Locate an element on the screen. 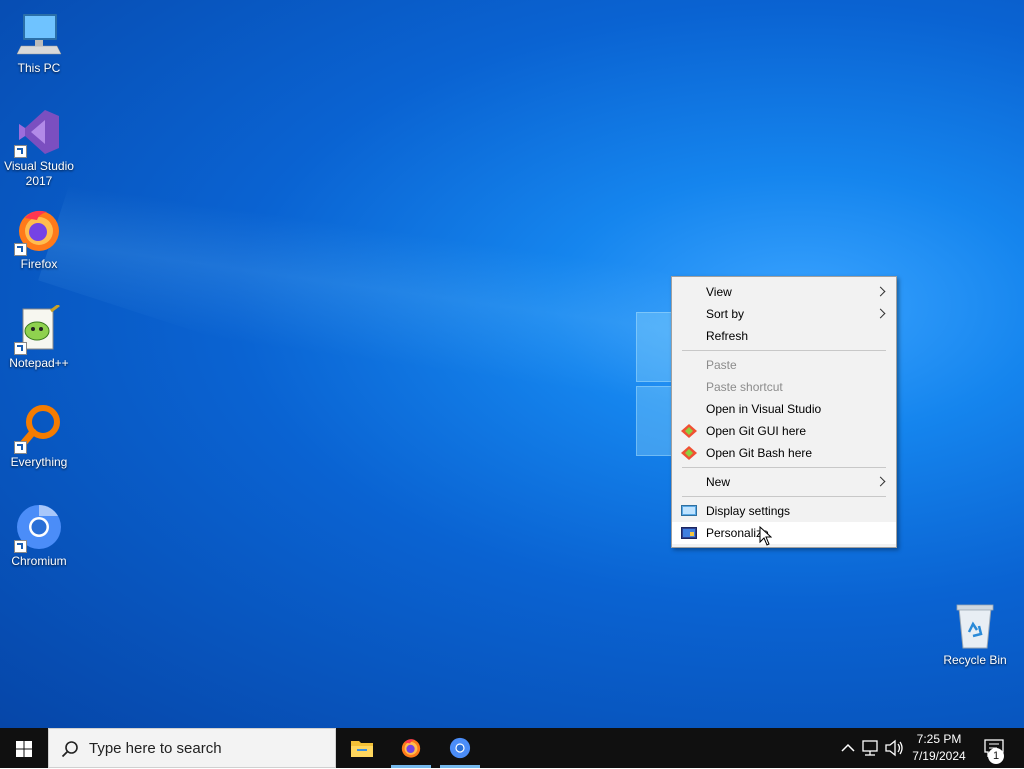 The width and height of the screenshot is (1024, 769). show-hidden-icons-chevron-up-icon is located at coordinates (848, 748).